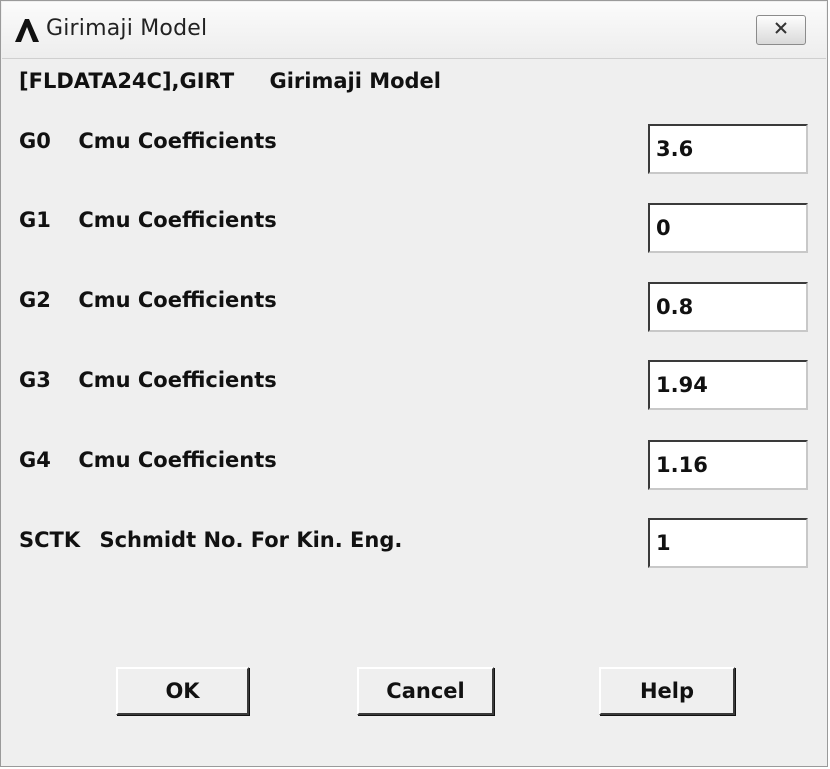 This screenshot has width=830, height=769. I want to click on g2-label: G2 Cmu Coefficients, so click(148, 300).